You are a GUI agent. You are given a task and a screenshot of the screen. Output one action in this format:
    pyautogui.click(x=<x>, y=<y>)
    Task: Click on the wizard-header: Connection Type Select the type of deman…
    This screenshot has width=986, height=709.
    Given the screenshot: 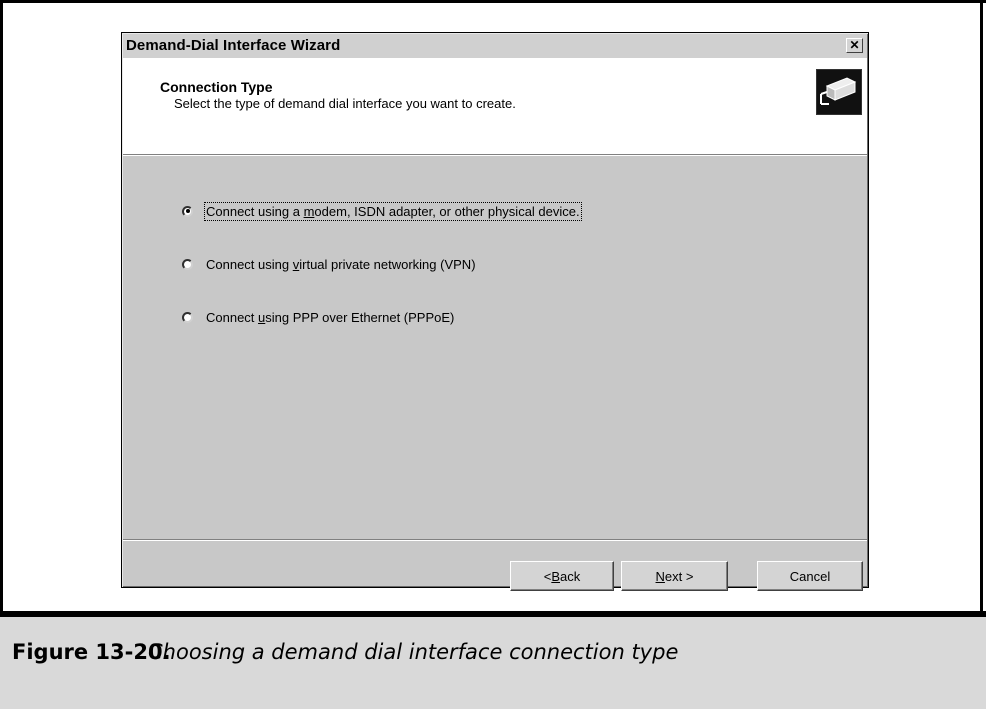 What is the action you would take?
    pyautogui.click(x=495, y=106)
    